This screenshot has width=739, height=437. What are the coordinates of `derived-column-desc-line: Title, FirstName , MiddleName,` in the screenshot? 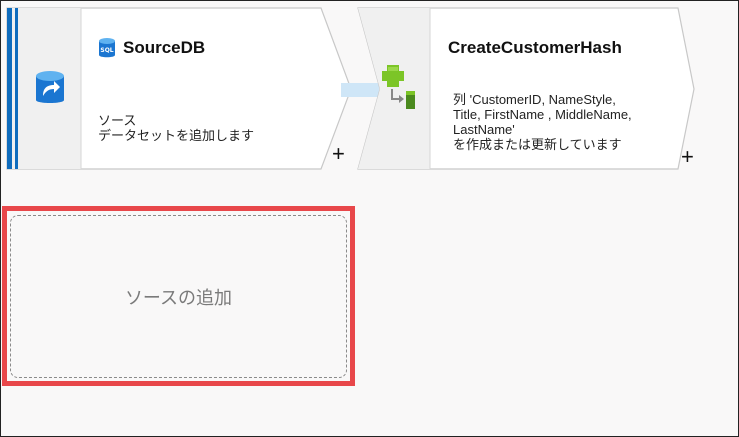 It's located at (542, 114).